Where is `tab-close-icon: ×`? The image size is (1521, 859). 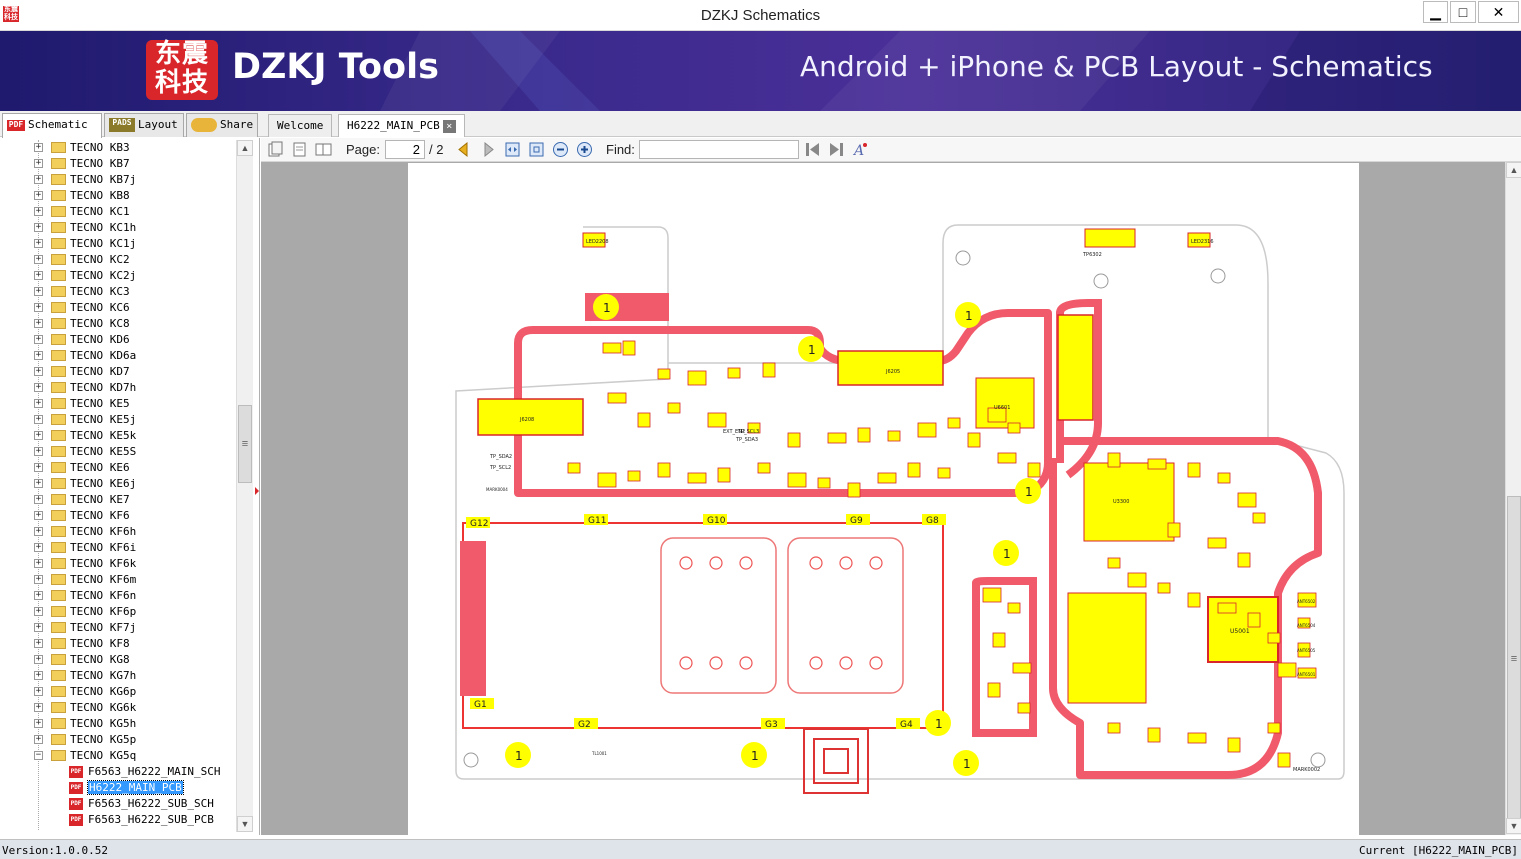
tab-close-icon: × is located at coordinates (449, 126).